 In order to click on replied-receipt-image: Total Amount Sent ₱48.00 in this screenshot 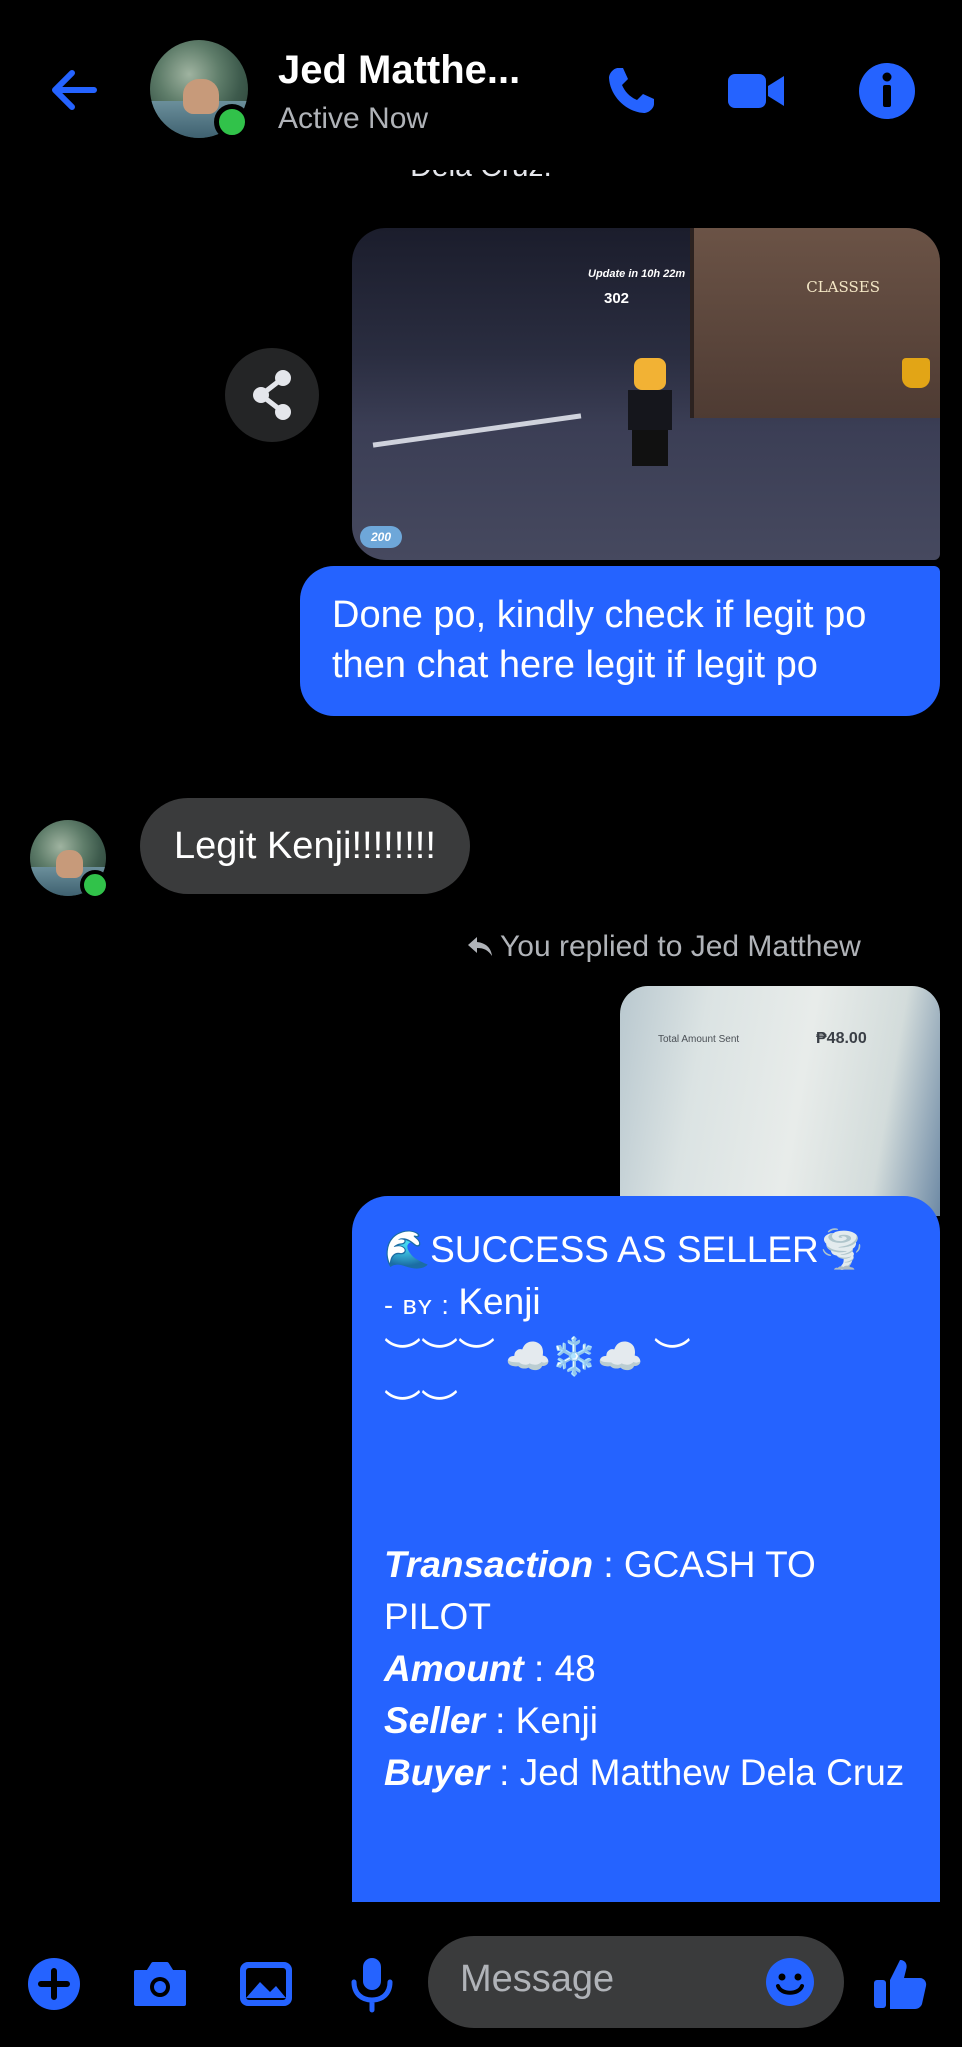, I will do `click(780, 1101)`.